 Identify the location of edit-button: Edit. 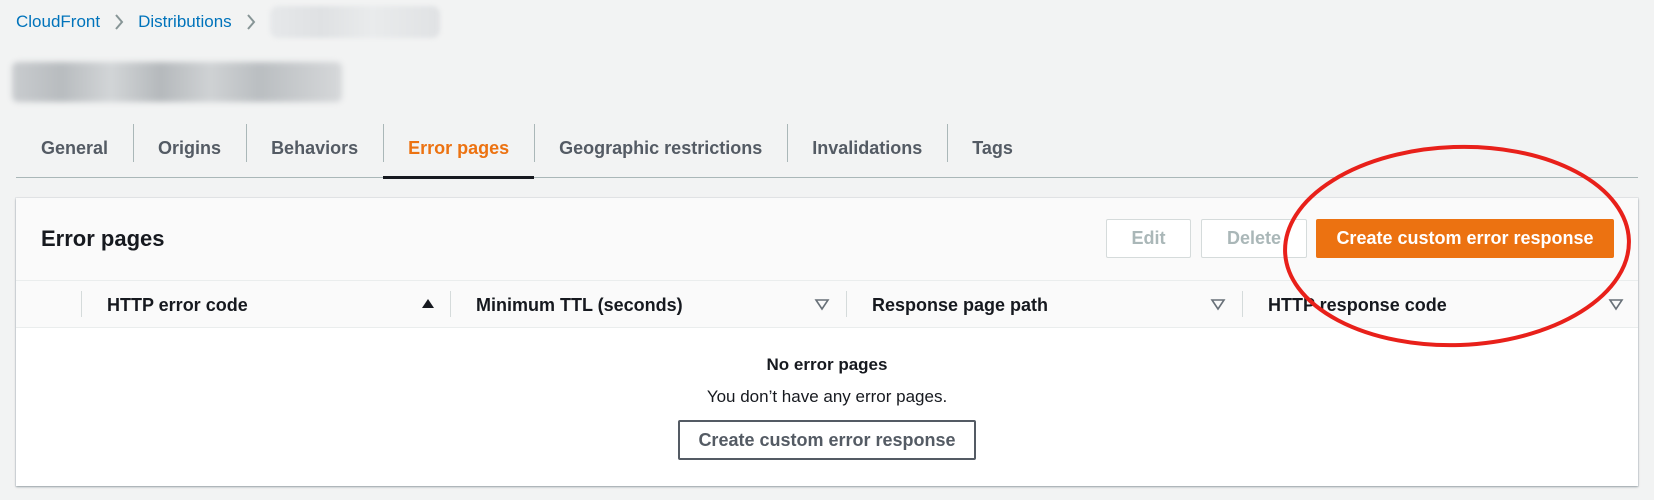
(1148, 238).